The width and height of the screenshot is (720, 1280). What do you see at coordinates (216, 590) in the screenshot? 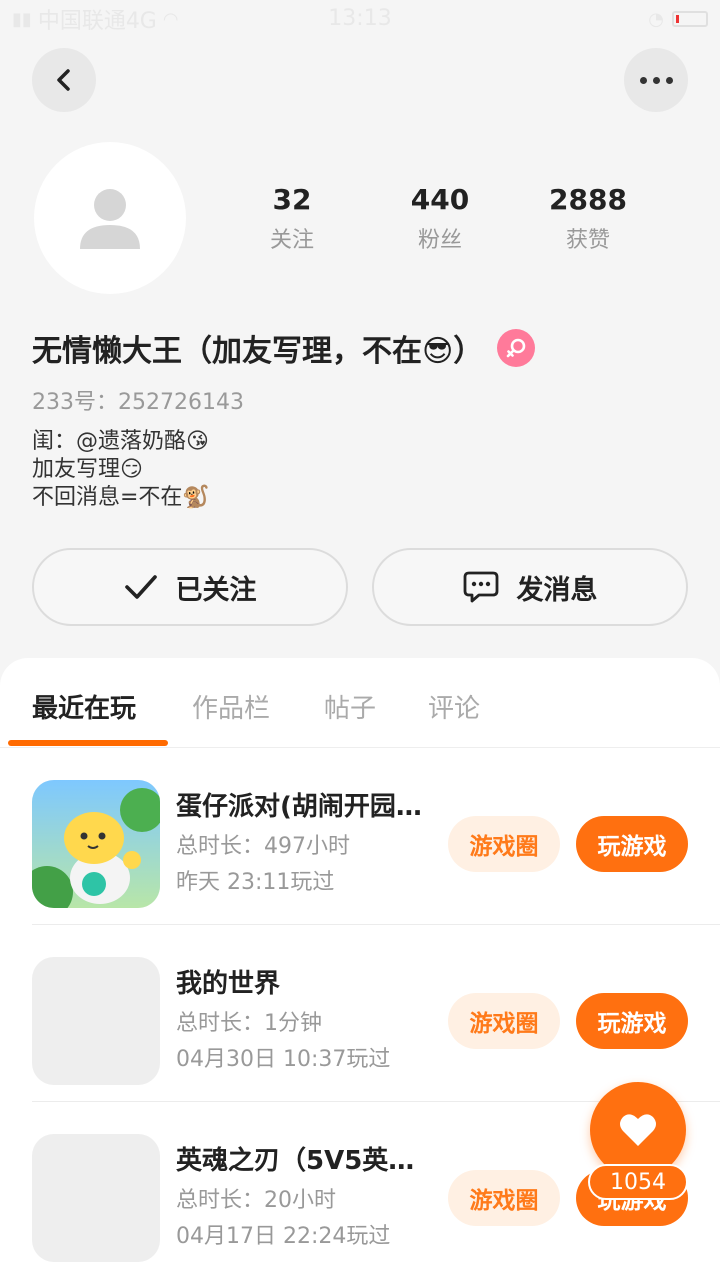
I see `follow-label: 已关注` at bounding box center [216, 590].